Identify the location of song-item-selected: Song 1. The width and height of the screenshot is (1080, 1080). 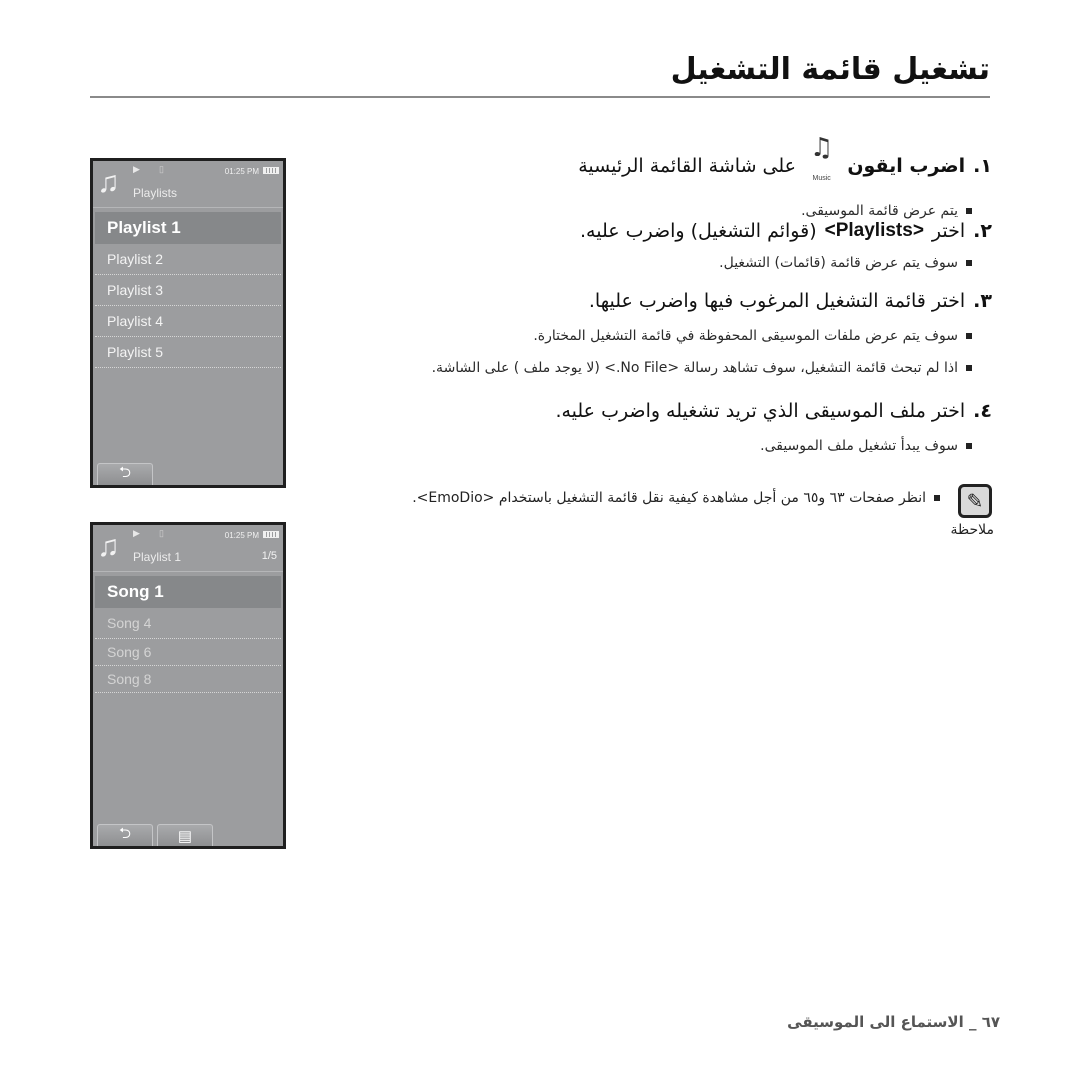
(188, 592).